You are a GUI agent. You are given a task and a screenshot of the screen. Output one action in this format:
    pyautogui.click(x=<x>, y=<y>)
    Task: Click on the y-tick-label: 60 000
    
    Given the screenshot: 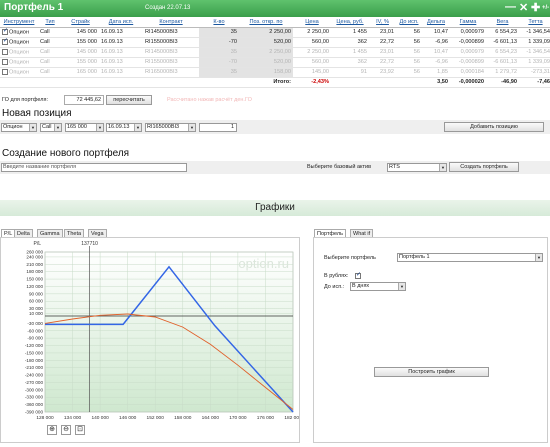 What is the action you would take?
    pyautogui.click(x=36, y=301)
    